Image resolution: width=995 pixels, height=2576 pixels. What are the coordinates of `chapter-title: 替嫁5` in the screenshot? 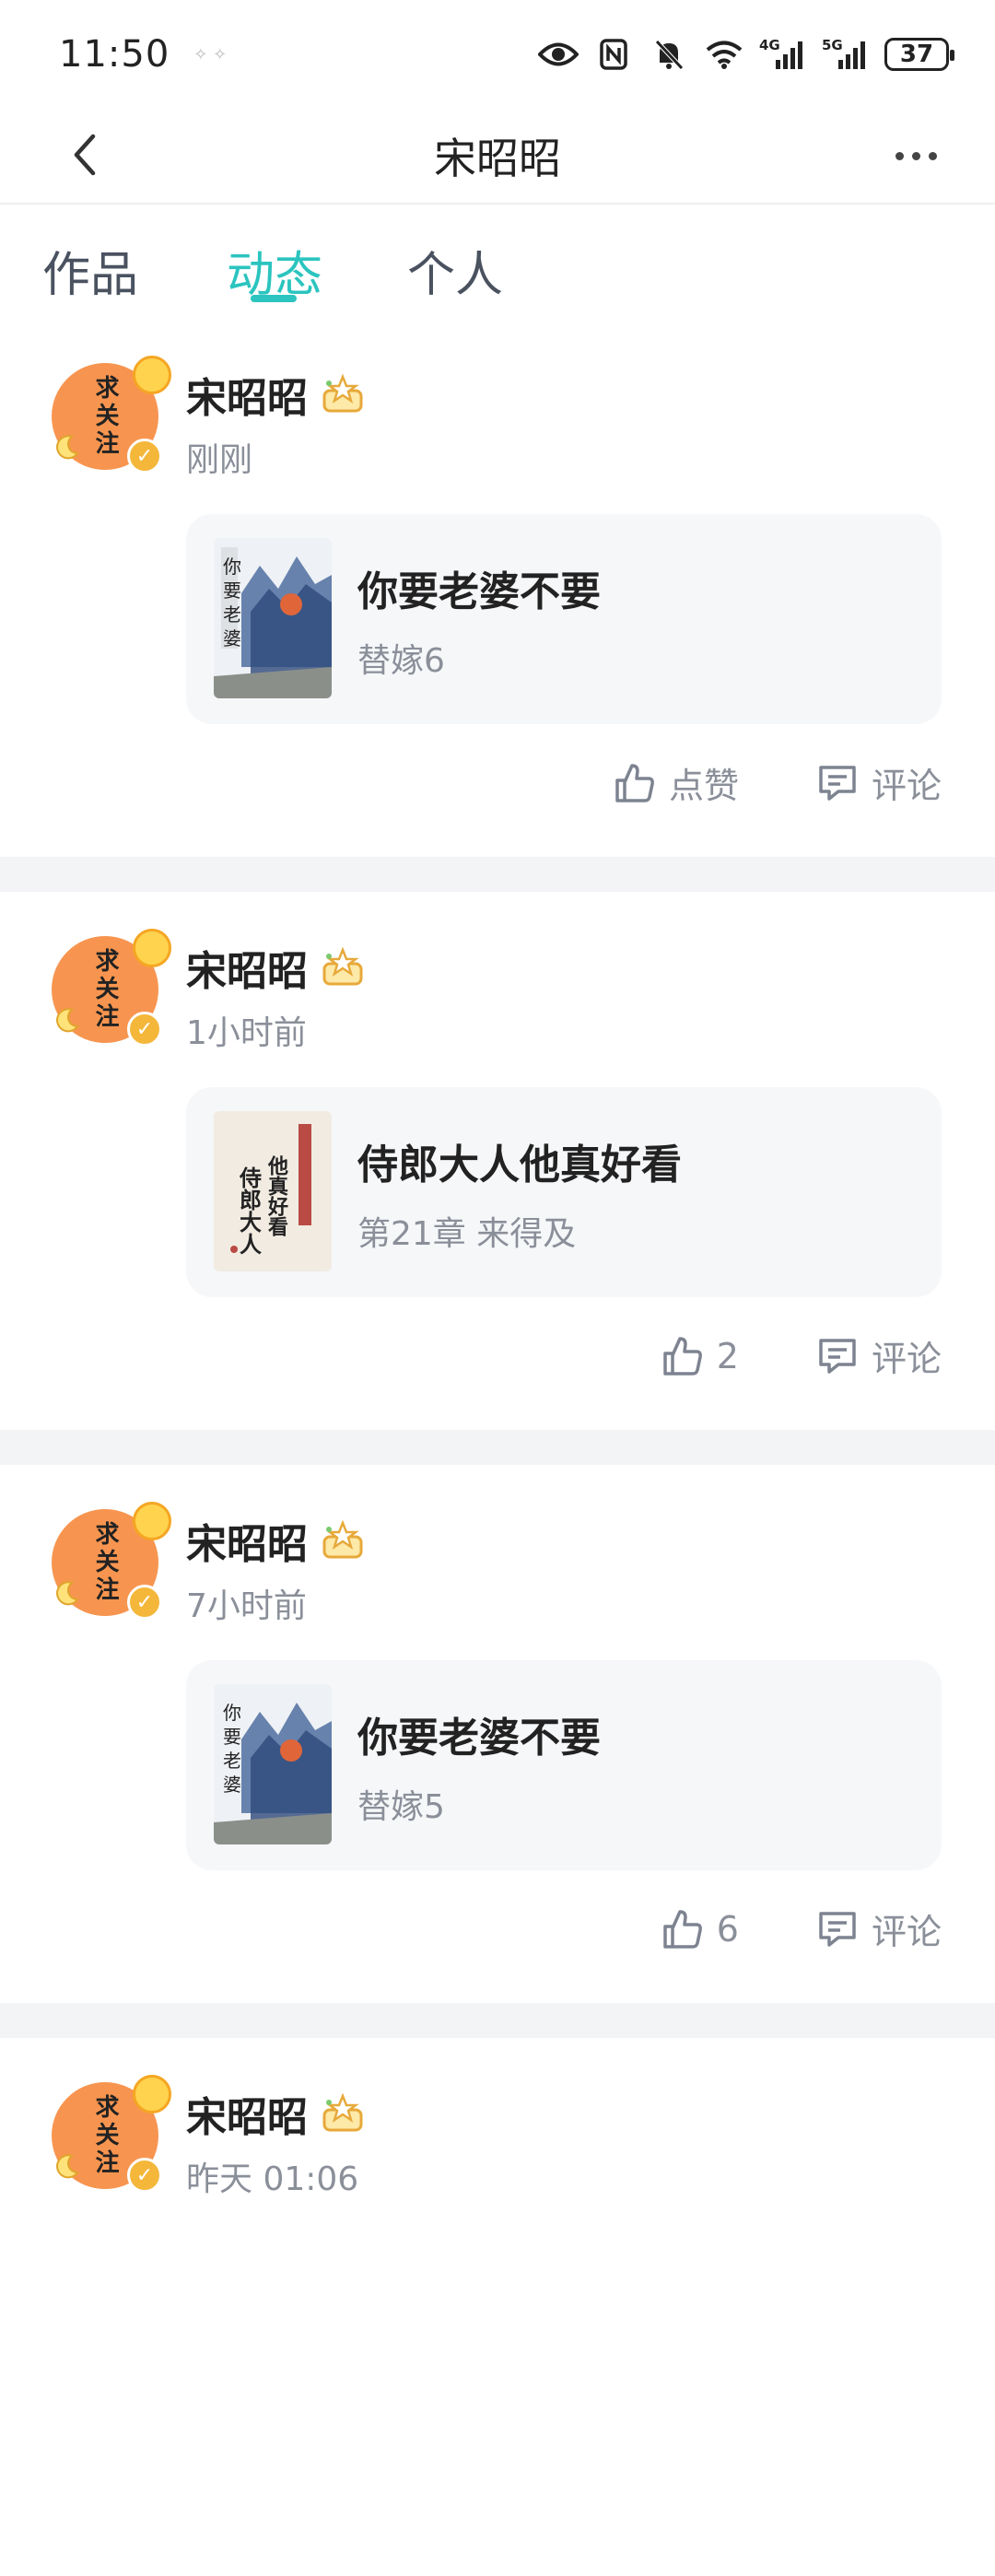 It's located at (401, 1807).